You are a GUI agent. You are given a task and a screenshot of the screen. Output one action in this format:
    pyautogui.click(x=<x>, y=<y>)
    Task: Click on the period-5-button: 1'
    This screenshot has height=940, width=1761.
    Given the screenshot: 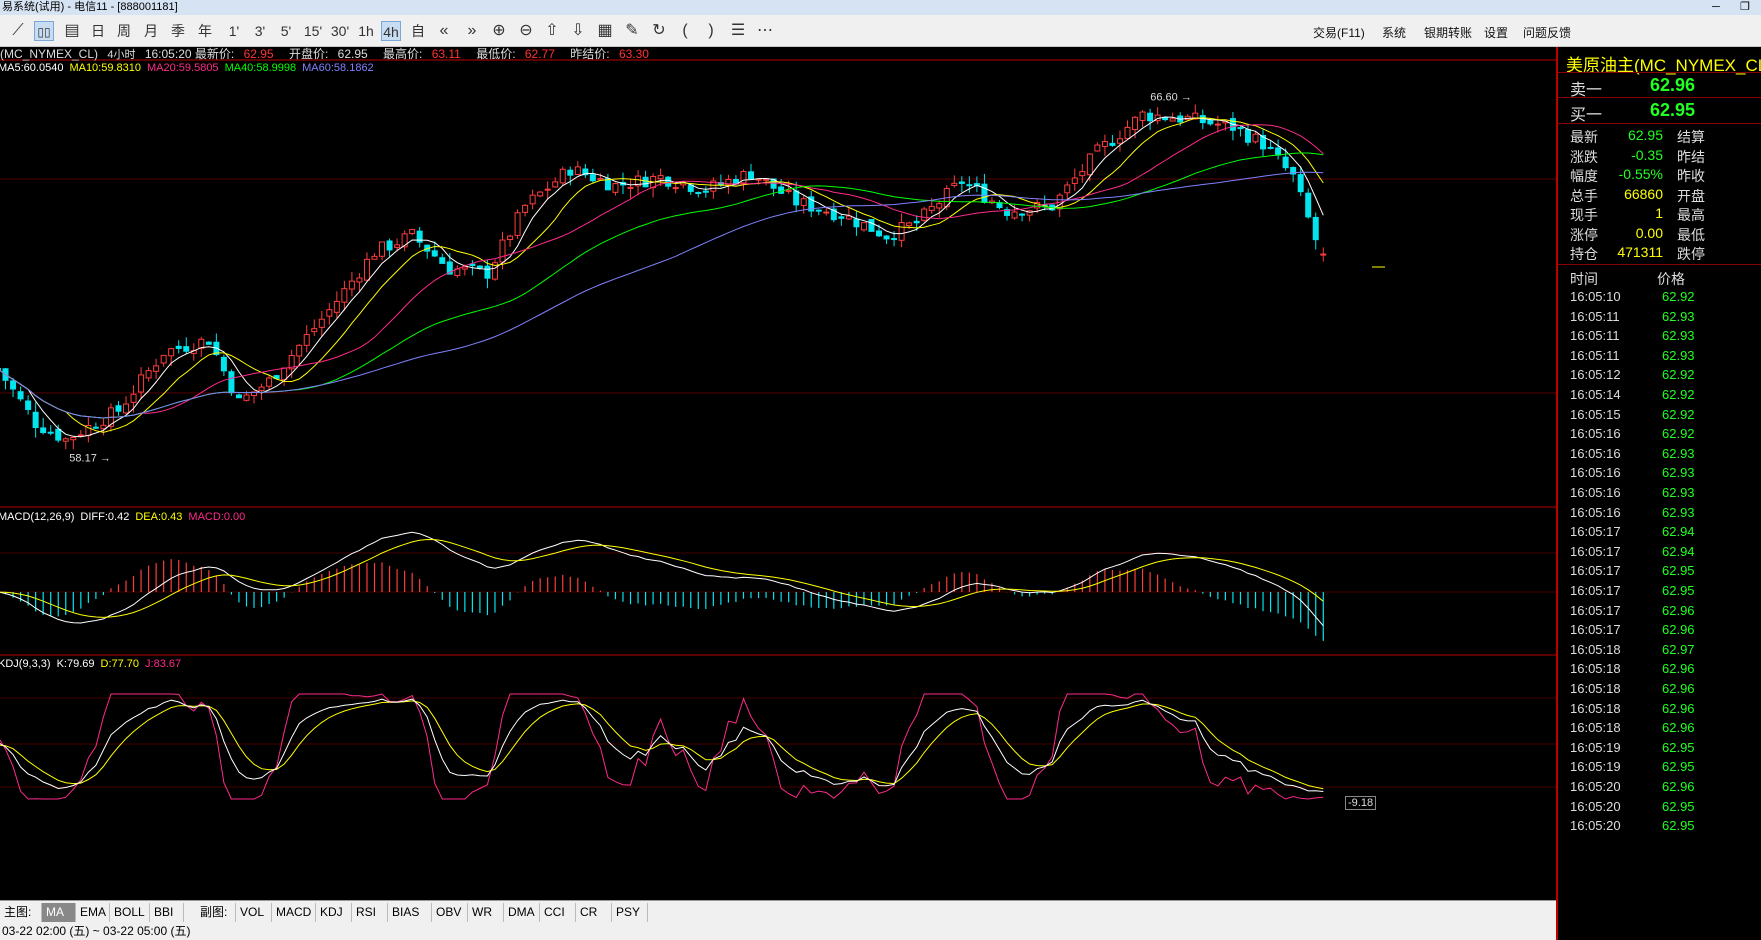 What is the action you would take?
    pyautogui.click(x=234, y=31)
    